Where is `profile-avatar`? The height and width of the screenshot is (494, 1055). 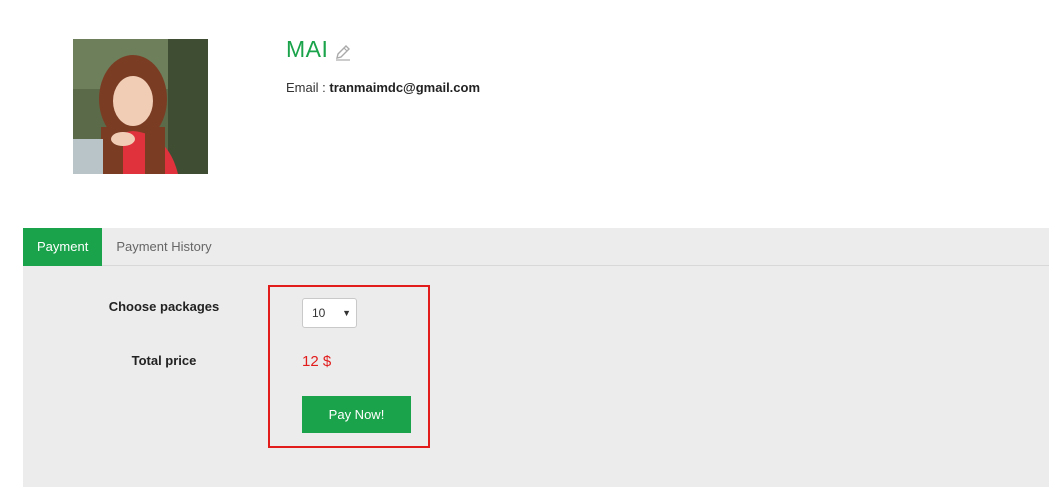 profile-avatar is located at coordinates (140, 106).